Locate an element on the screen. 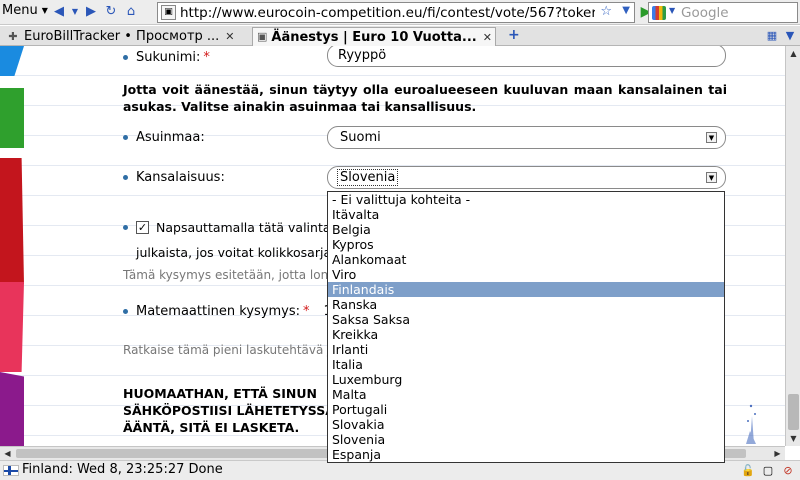 This screenshot has height=480, width=800. menu-button: Menu ▼ is located at coordinates (25, 10).